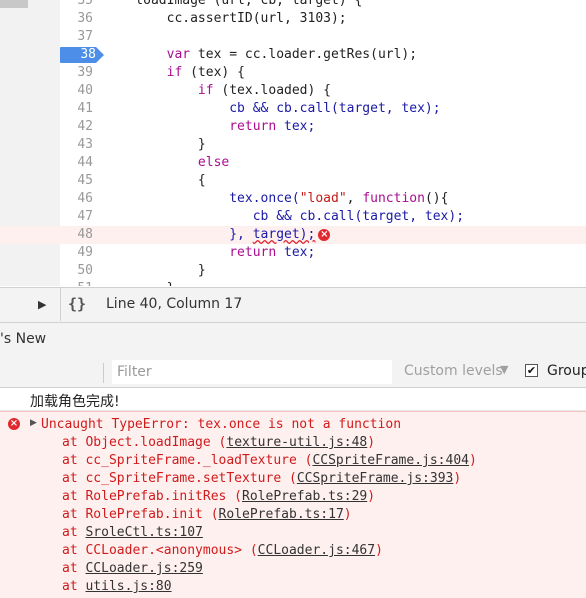 This screenshot has height=598, width=586. What do you see at coordinates (453, 371) in the screenshot?
I see `custom-levels-dropdown: Custom levels` at bounding box center [453, 371].